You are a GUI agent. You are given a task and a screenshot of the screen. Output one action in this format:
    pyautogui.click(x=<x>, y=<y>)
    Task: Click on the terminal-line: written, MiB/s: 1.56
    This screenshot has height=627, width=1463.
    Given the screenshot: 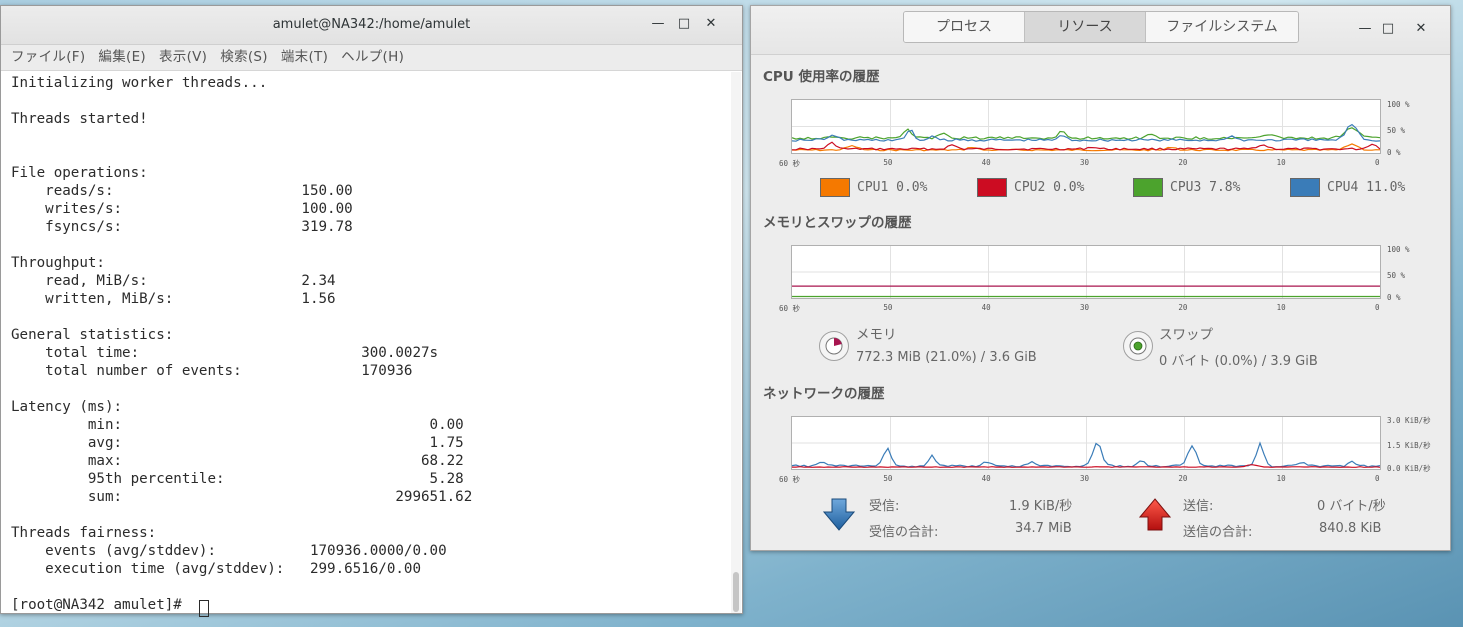 What is the action you would take?
    pyautogui.click(x=173, y=299)
    